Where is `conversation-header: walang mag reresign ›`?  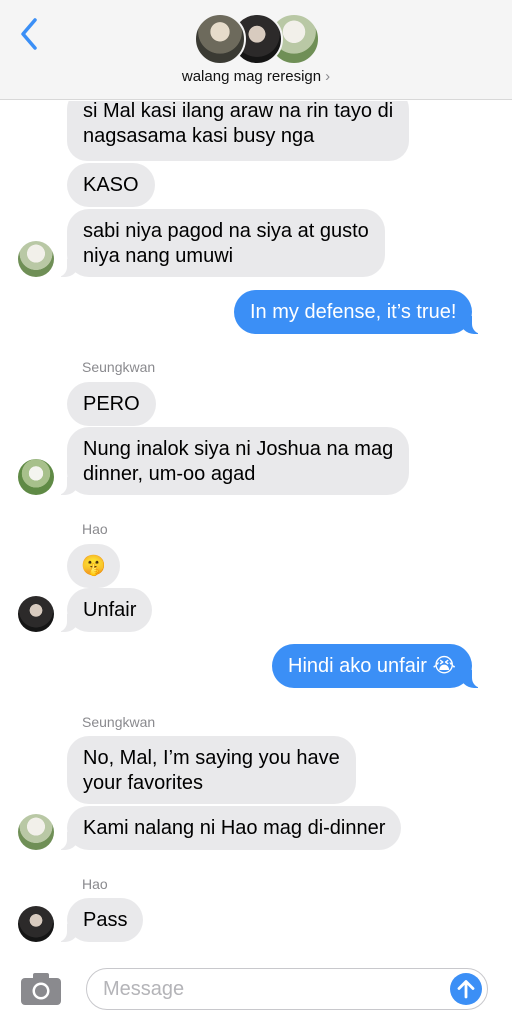 conversation-header: walang mag reresign › is located at coordinates (256, 50).